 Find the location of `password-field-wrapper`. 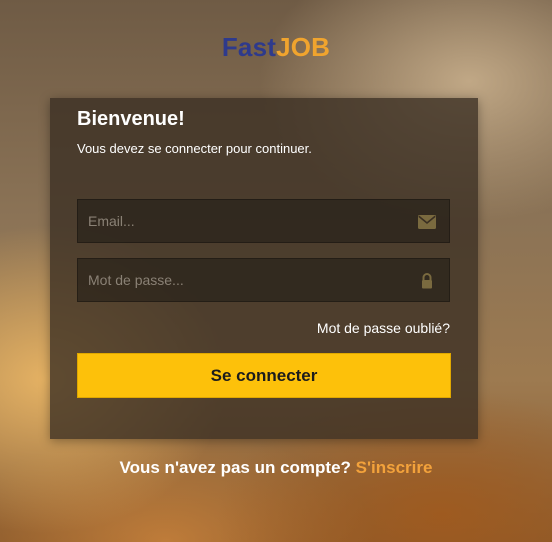

password-field-wrapper is located at coordinates (263, 280).